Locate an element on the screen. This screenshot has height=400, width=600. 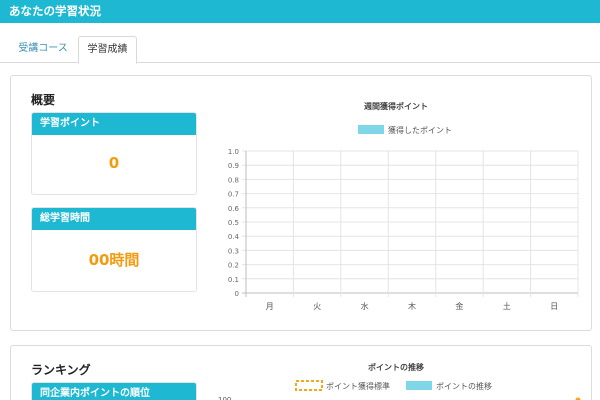
points-card: 学習ポイント 0 is located at coordinates (114, 153).